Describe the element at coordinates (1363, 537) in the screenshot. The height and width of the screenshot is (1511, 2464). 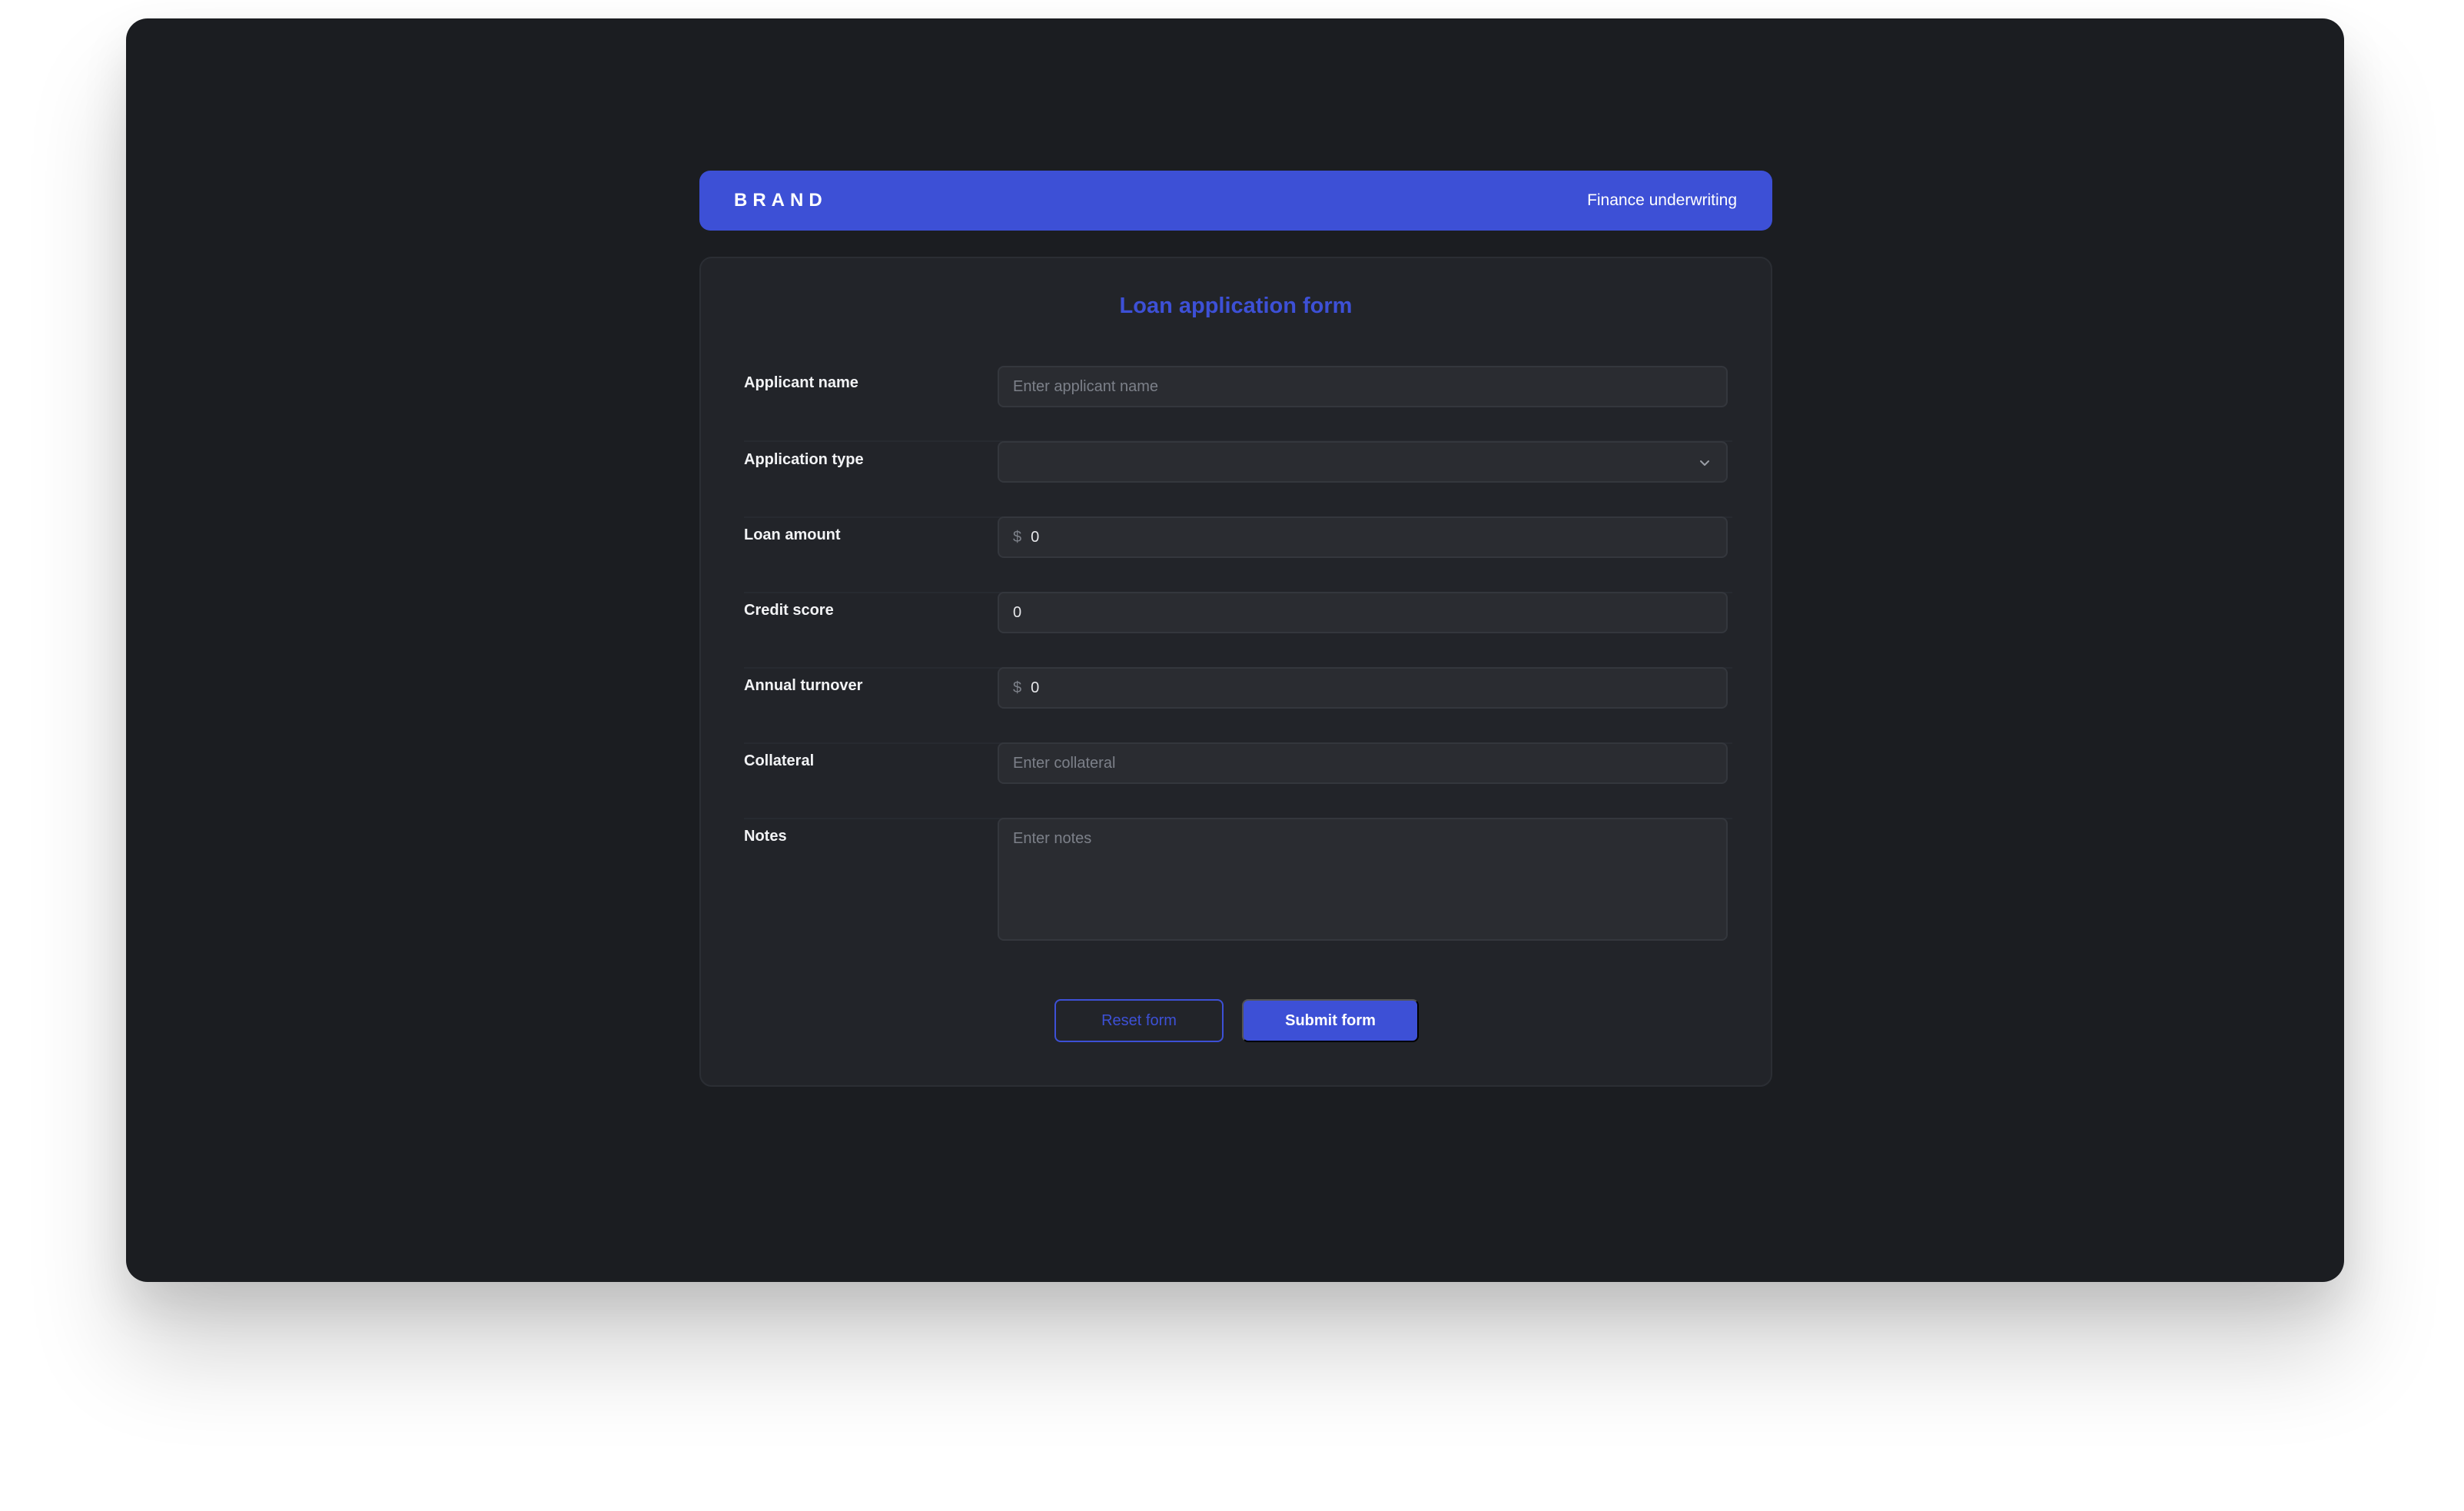
I see `loan-amount-input: $ 0` at that location.